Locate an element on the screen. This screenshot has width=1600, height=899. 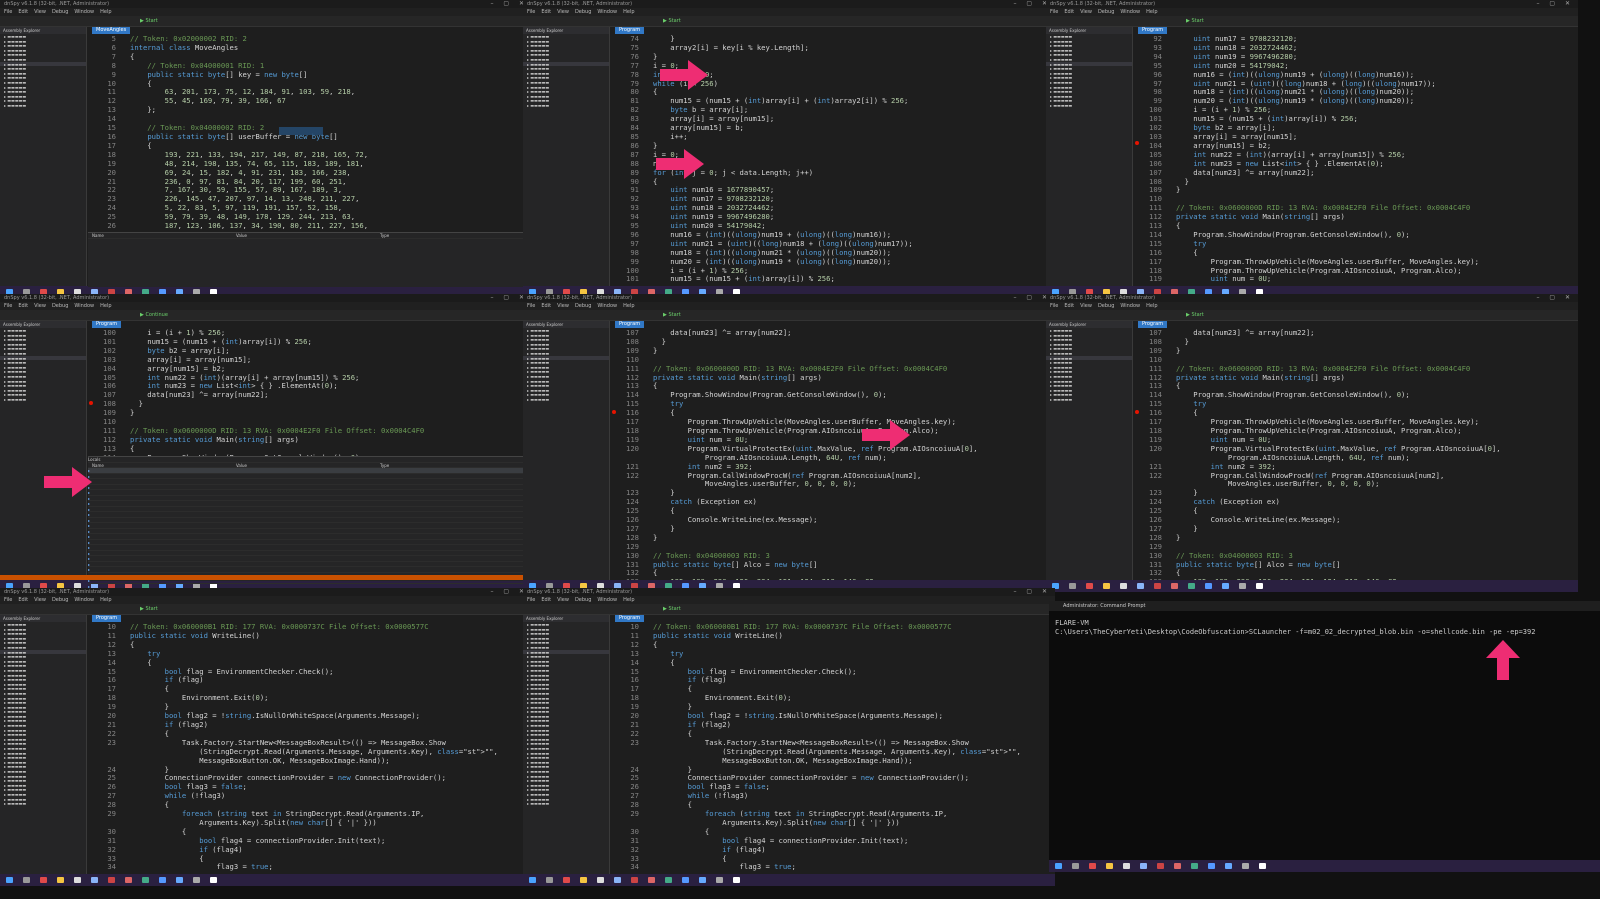
tab-program_two: Program is located at coordinates (107, 618).